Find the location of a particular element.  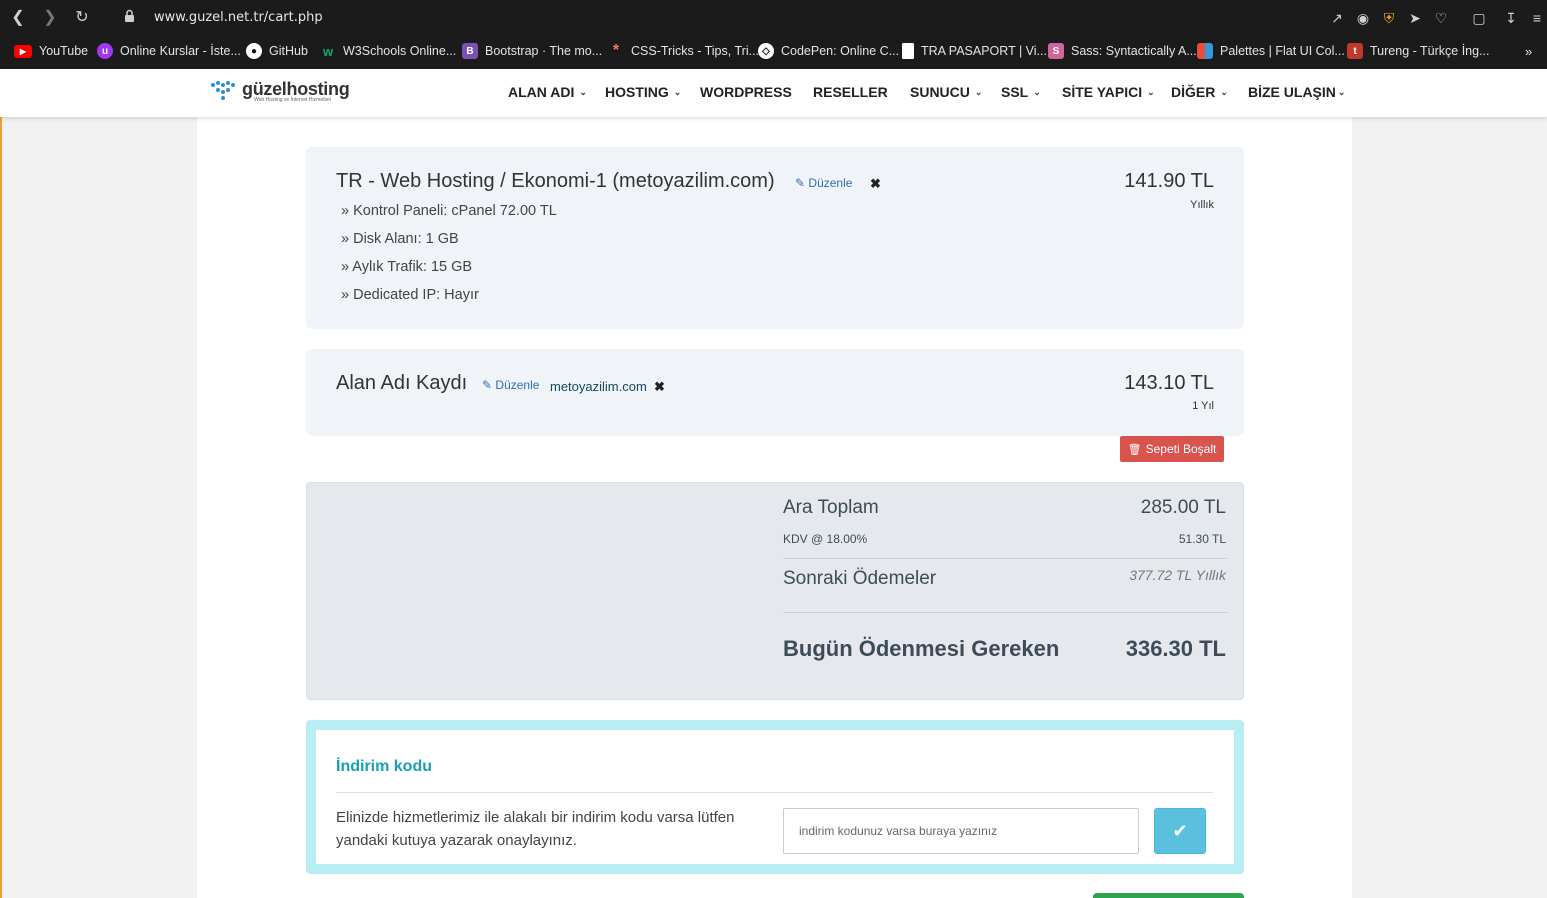

promo-divider is located at coordinates (774, 792).